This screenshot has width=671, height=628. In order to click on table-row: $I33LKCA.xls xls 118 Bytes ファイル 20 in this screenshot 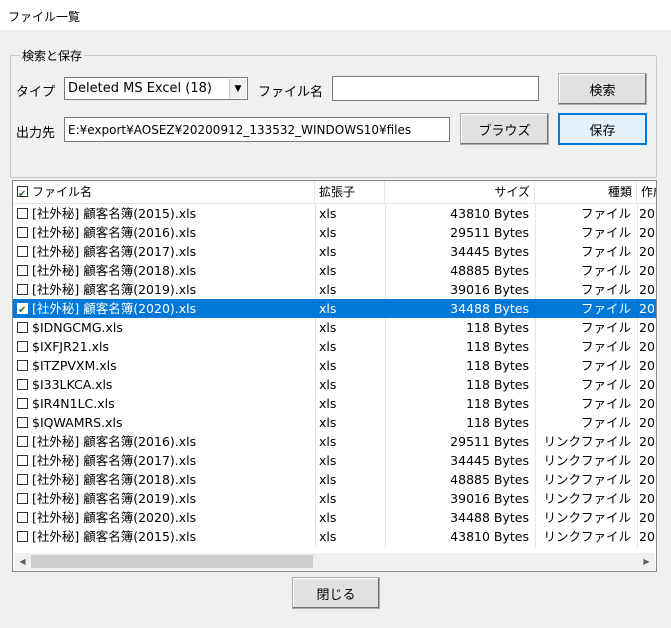, I will do `click(334, 384)`.